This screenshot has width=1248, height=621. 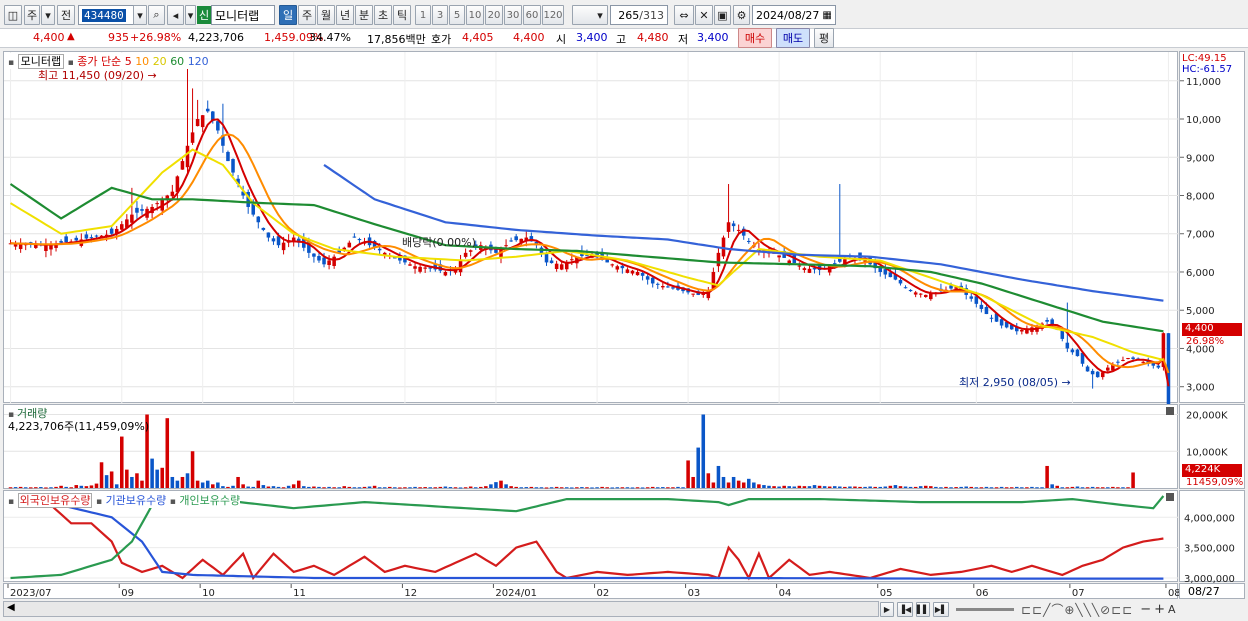 What do you see at coordinates (175, 15) in the screenshot?
I see `sound-icon: ◂` at bounding box center [175, 15].